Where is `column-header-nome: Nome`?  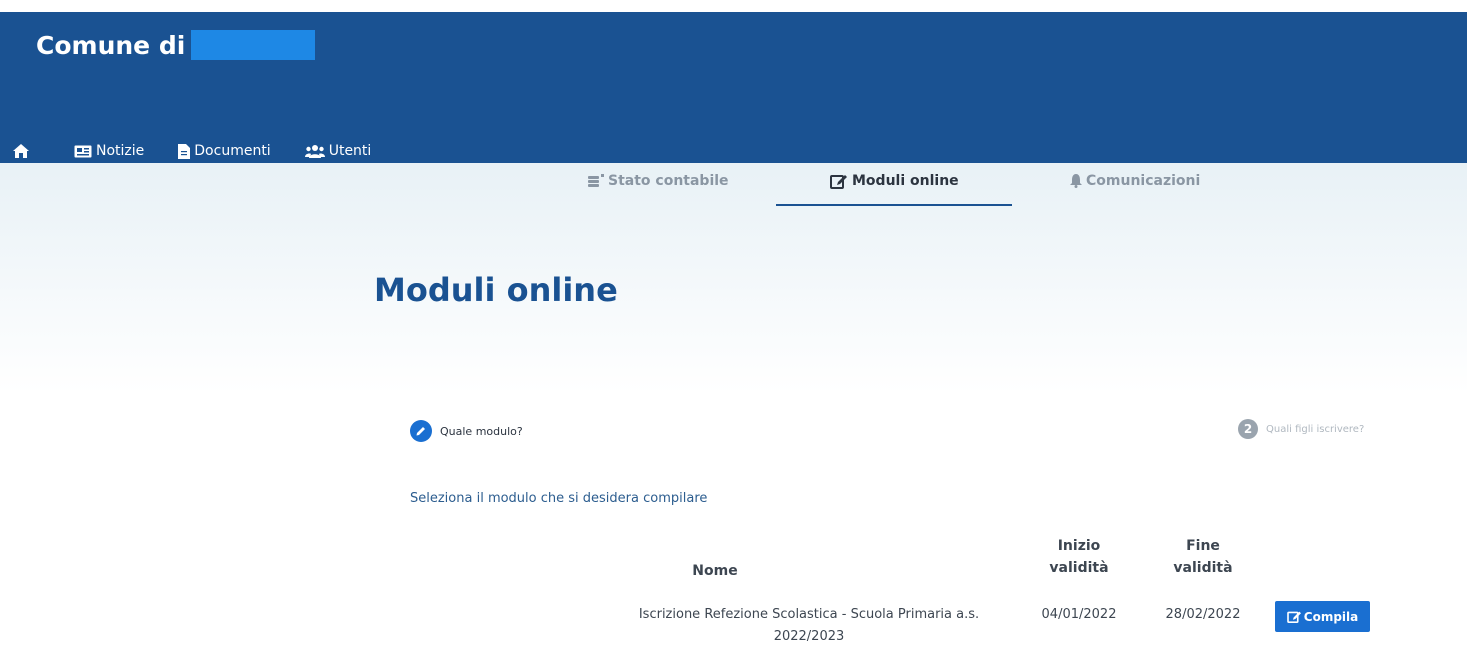
column-header-nome: Nome is located at coordinates (715, 571).